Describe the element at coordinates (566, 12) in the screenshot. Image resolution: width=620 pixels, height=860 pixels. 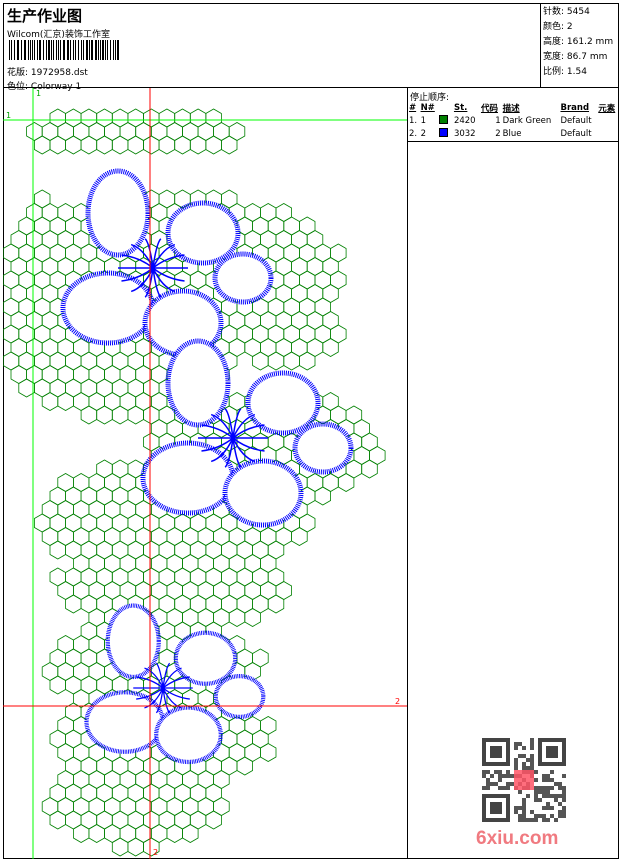
I see `info-stitches: 针数: 5454` at that location.